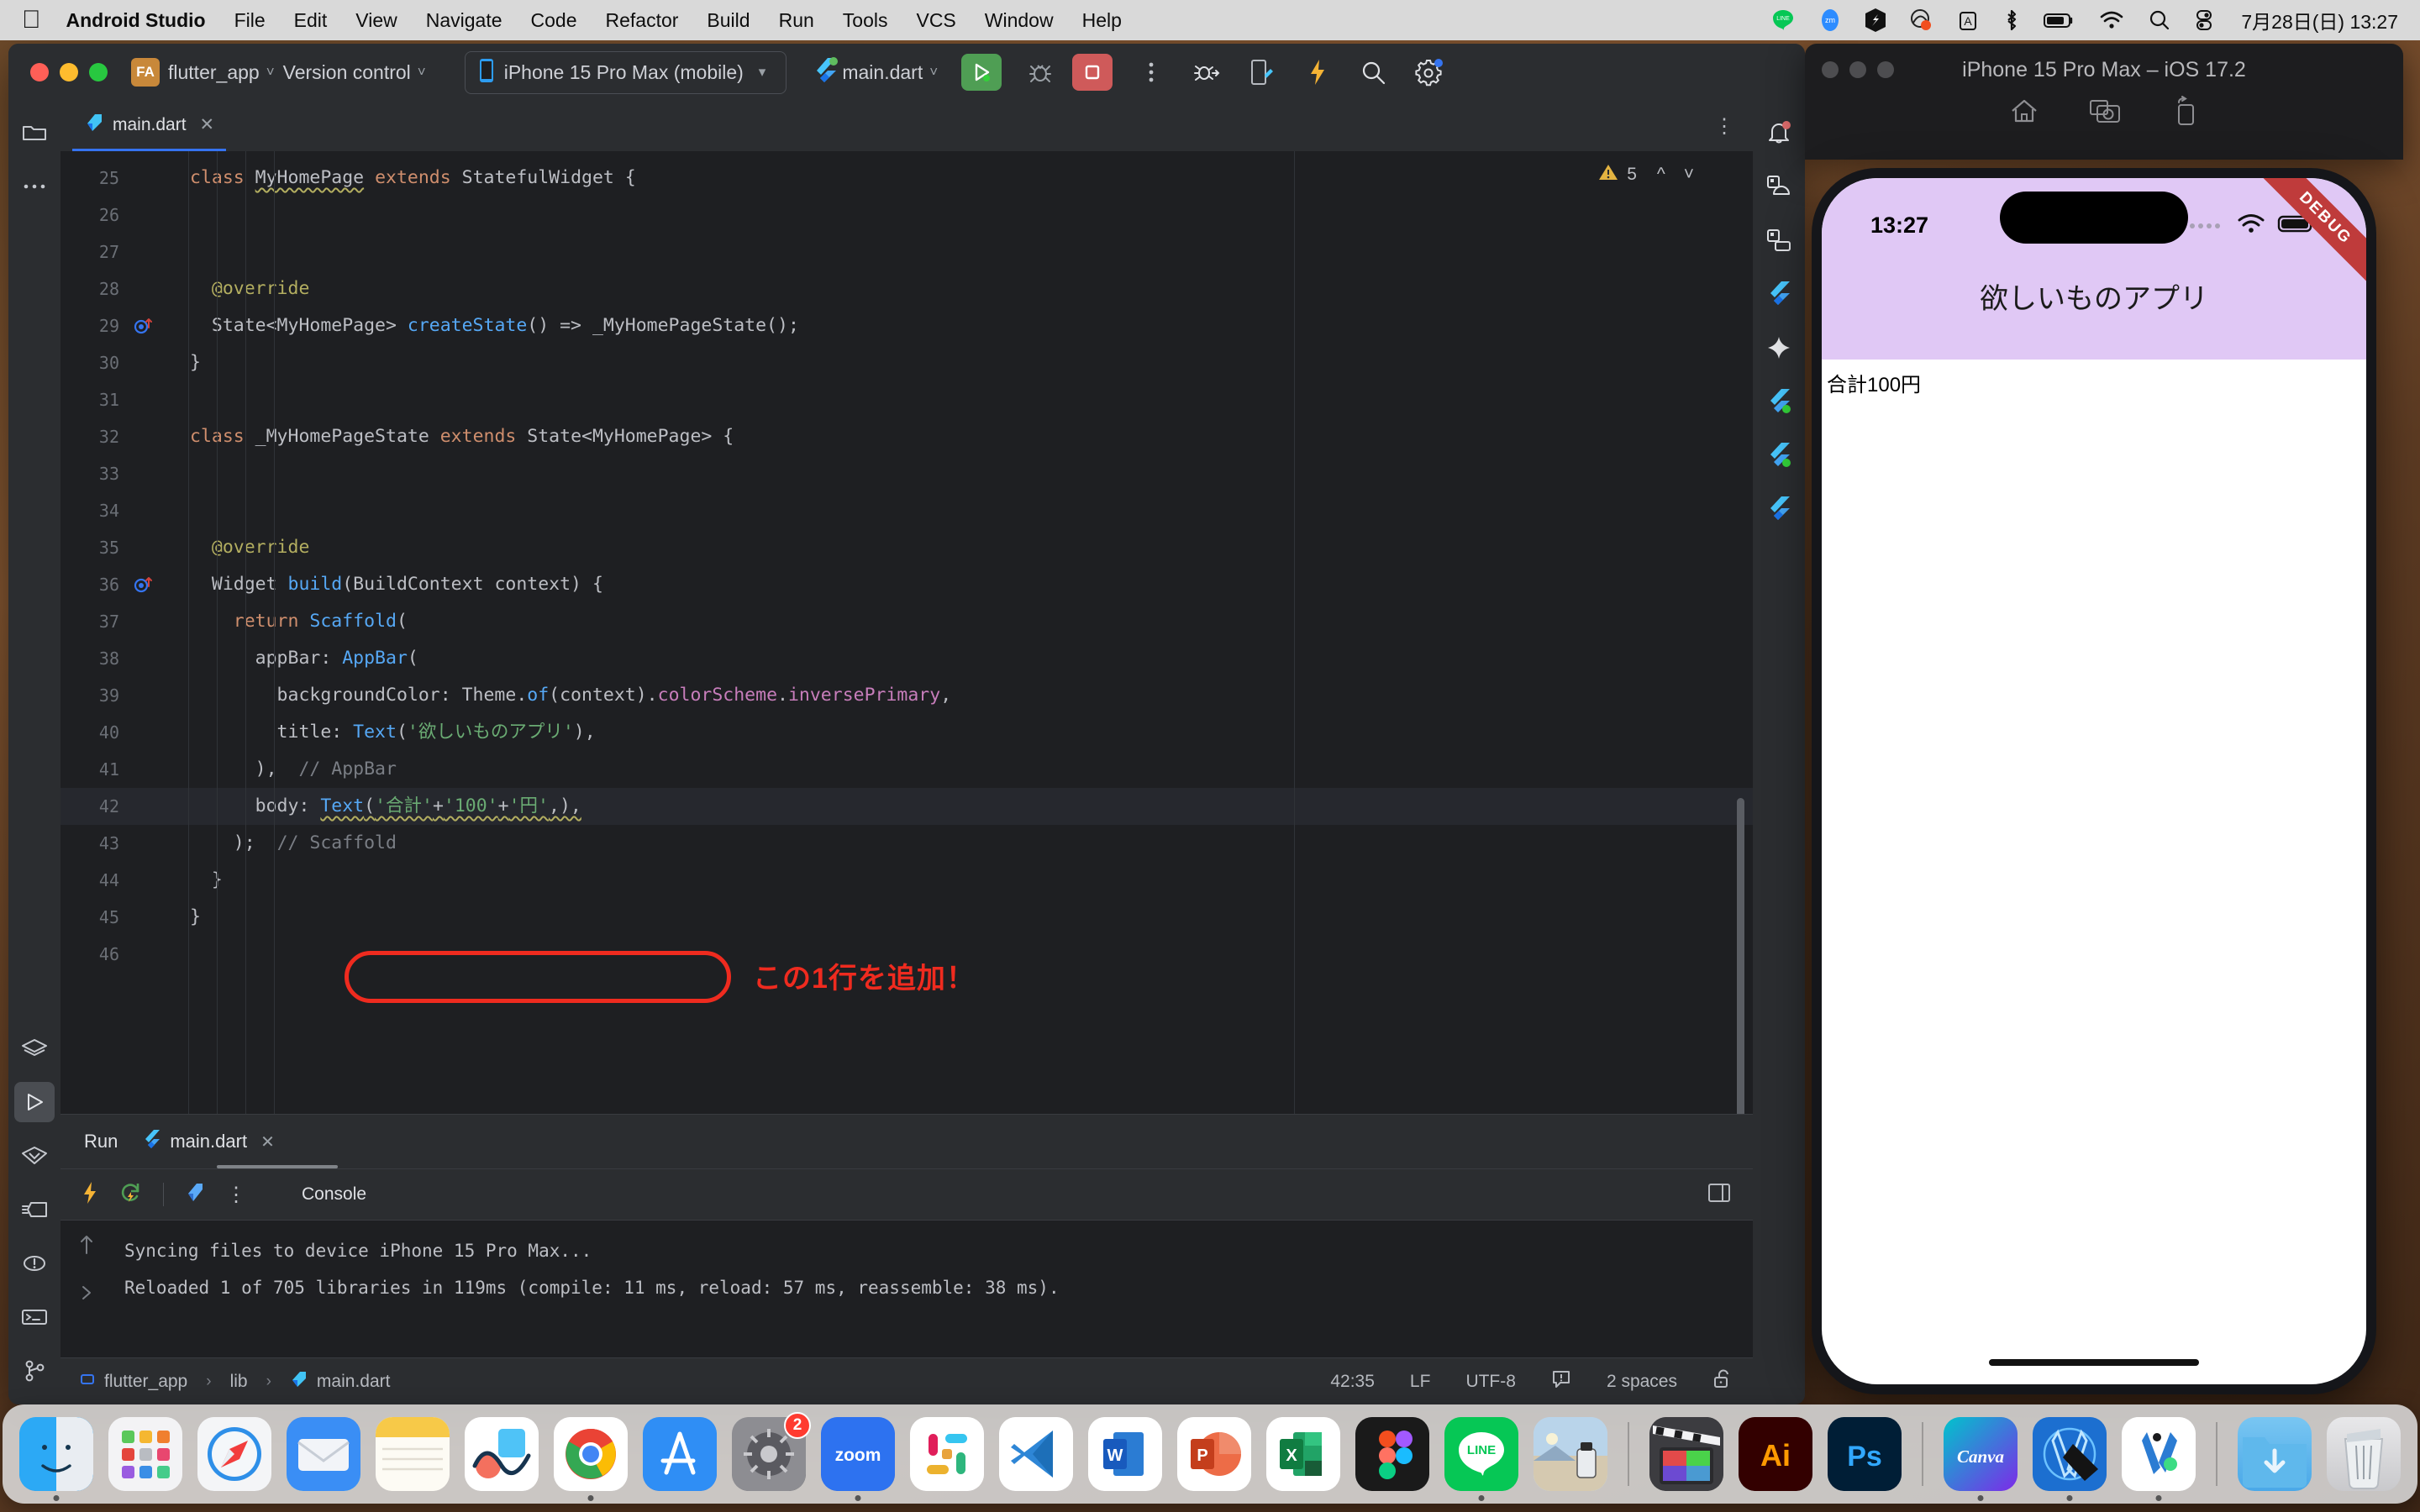  What do you see at coordinates (34, 133) in the screenshot?
I see `sidebar-item-project` at bounding box center [34, 133].